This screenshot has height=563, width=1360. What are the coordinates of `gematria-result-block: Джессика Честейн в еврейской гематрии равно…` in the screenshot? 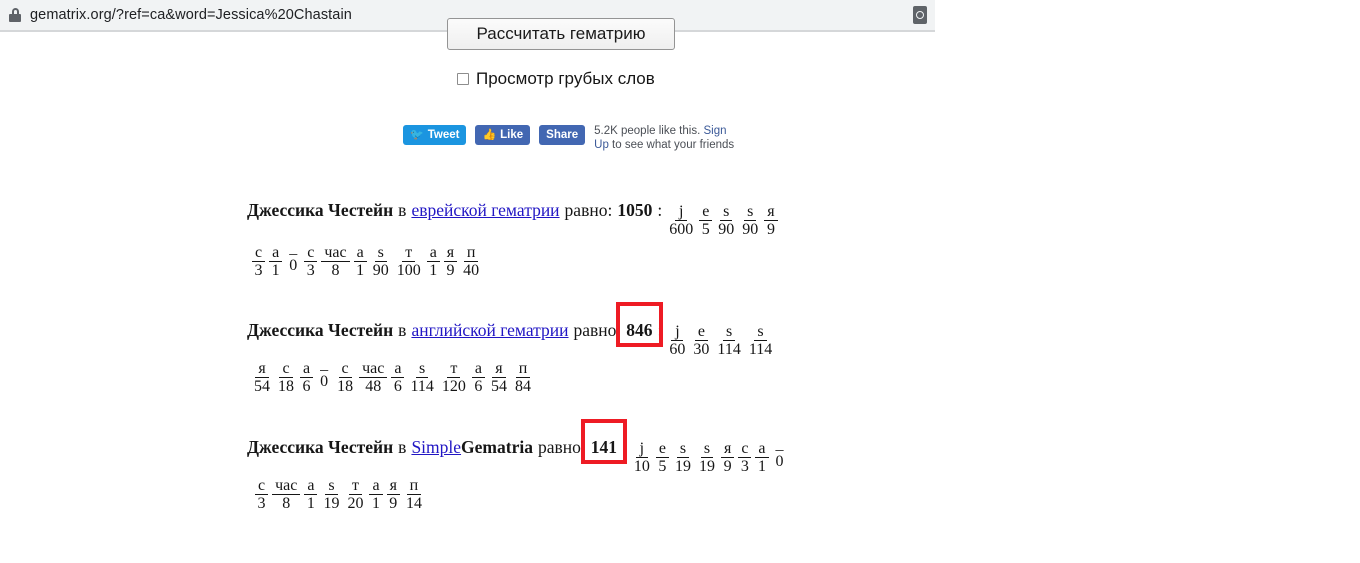 It's located at (512, 239).